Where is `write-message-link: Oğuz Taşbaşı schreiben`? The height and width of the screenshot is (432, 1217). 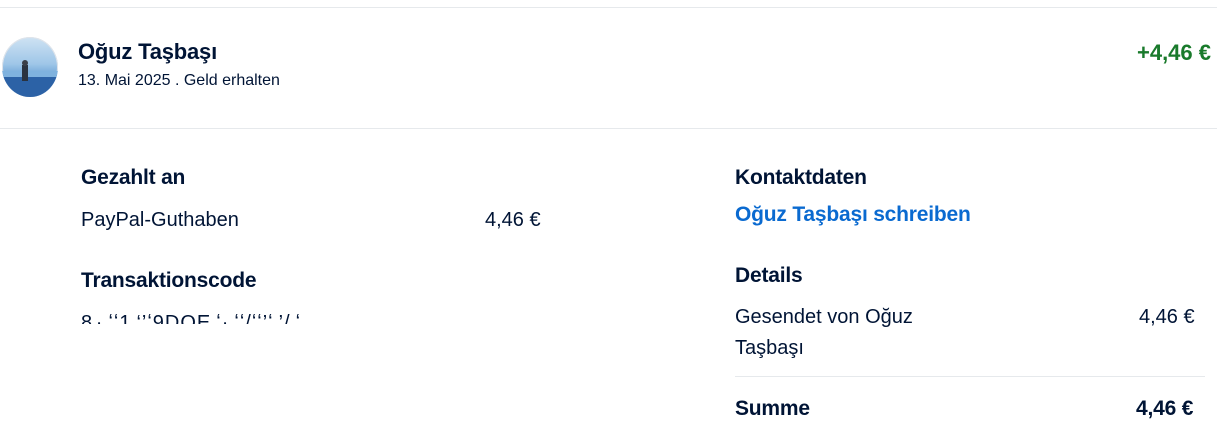
write-message-link: Oğuz Taşbaşı schreiben is located at coordinates (853, 215).